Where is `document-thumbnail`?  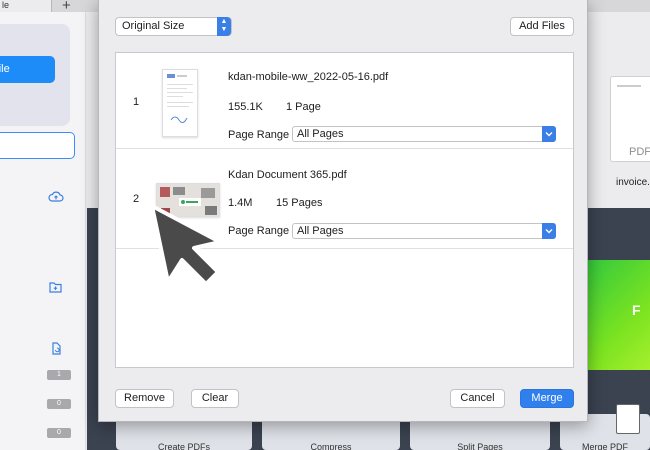 document-thumbnail is located at coordinates (180, 103).